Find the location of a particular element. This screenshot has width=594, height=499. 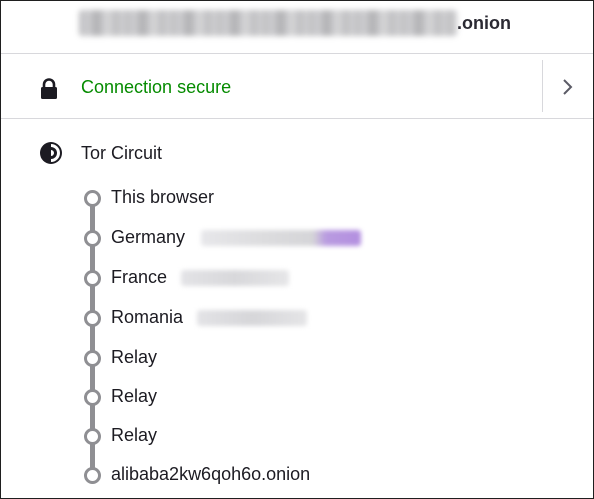

connection-security-row: Connection secure is located at coordinates (297, 86).